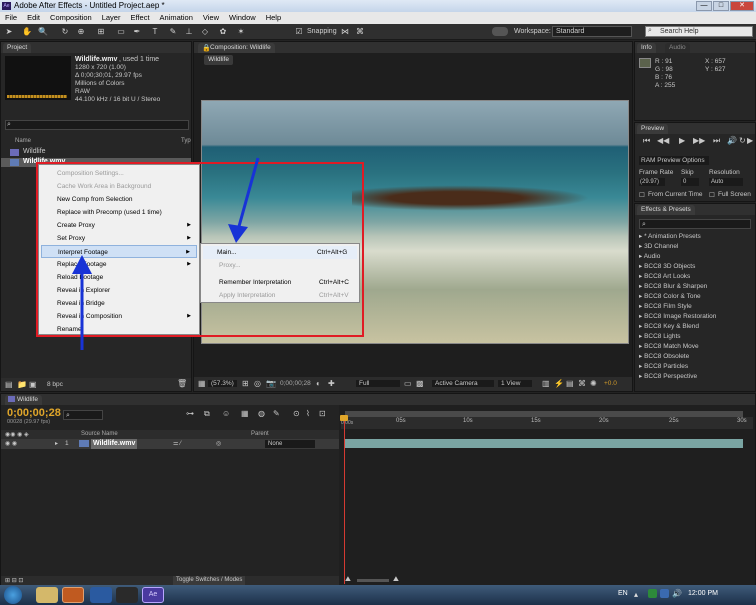  What do you see at coordinates (101, 595) in the screenshot?
I see `media-taskbar-icon` at bounding box center [101, 595].